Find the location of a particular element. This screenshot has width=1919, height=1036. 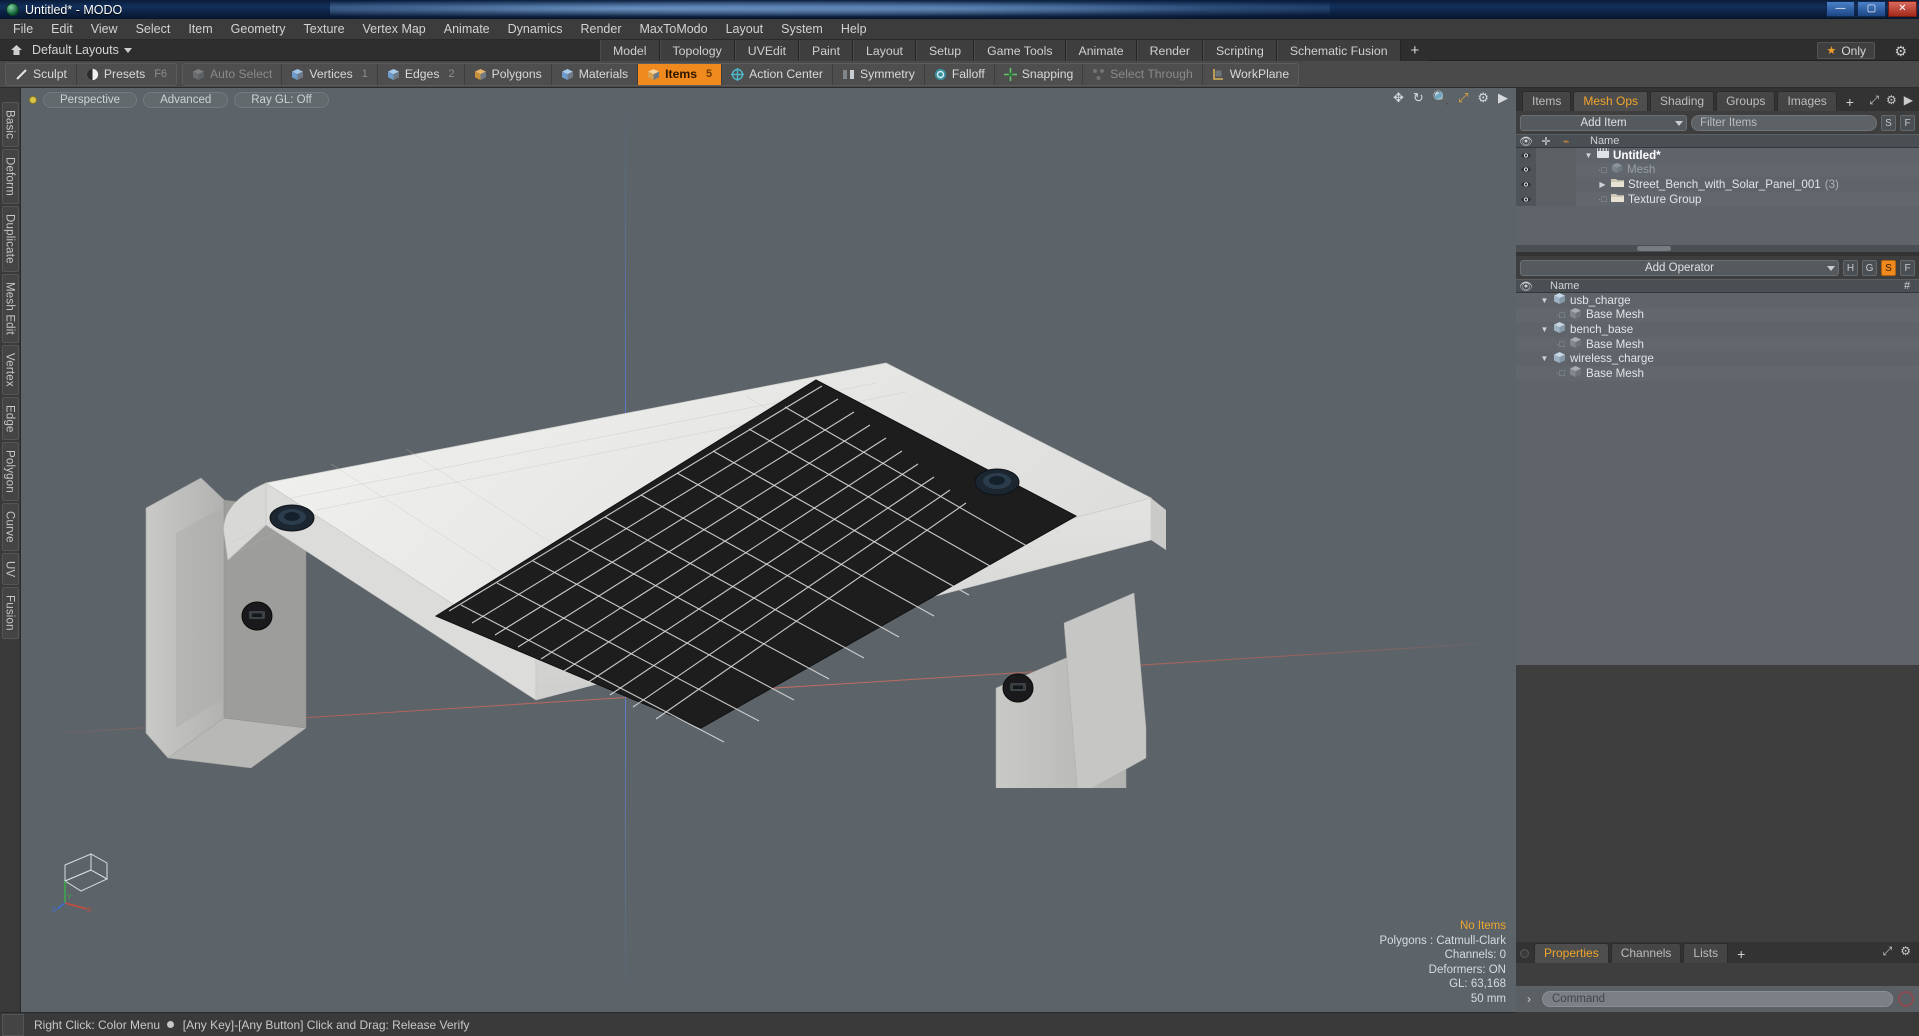

maximize-button: ▢ is located at coordinates (1871, 9).